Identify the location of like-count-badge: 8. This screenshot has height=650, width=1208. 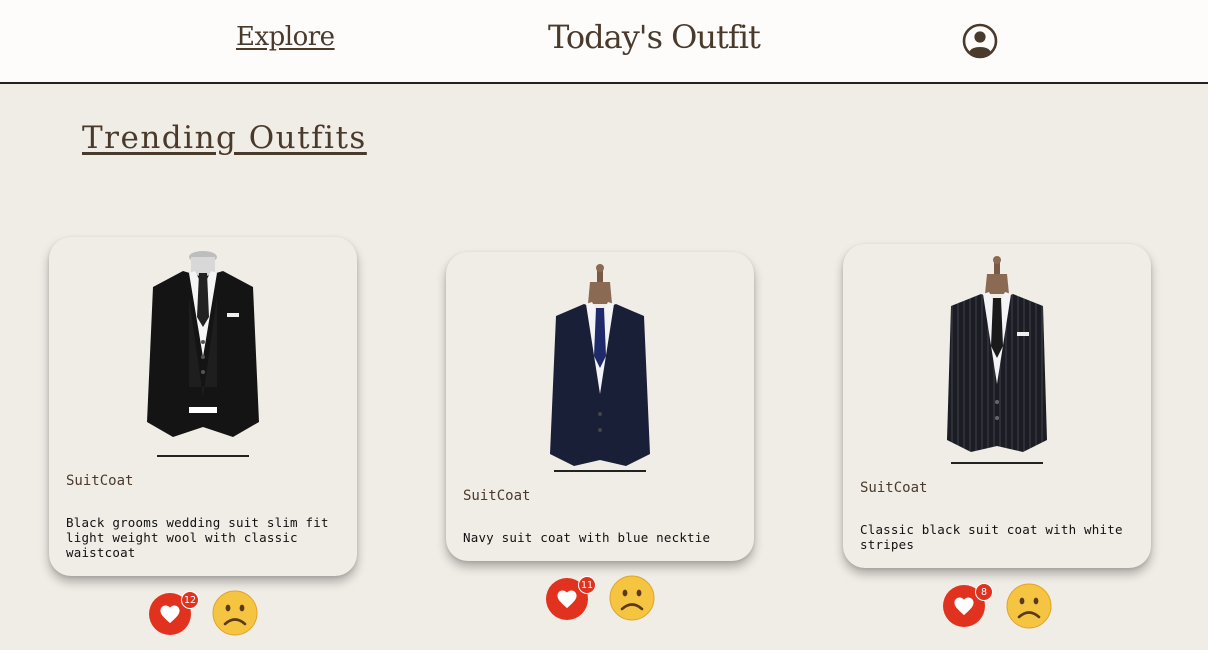
(984, 592).